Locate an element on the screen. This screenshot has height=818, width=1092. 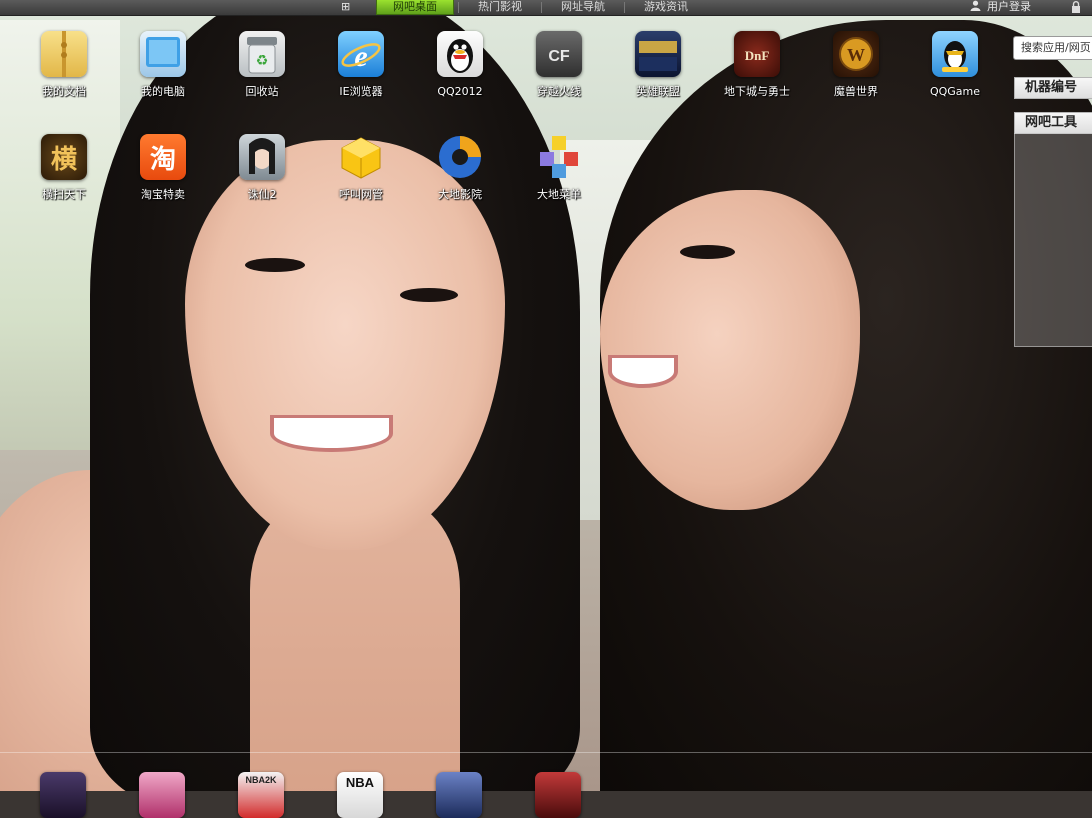
tab-netbar-desktop: 网吧桌面 is located at coordinates (415, 7).